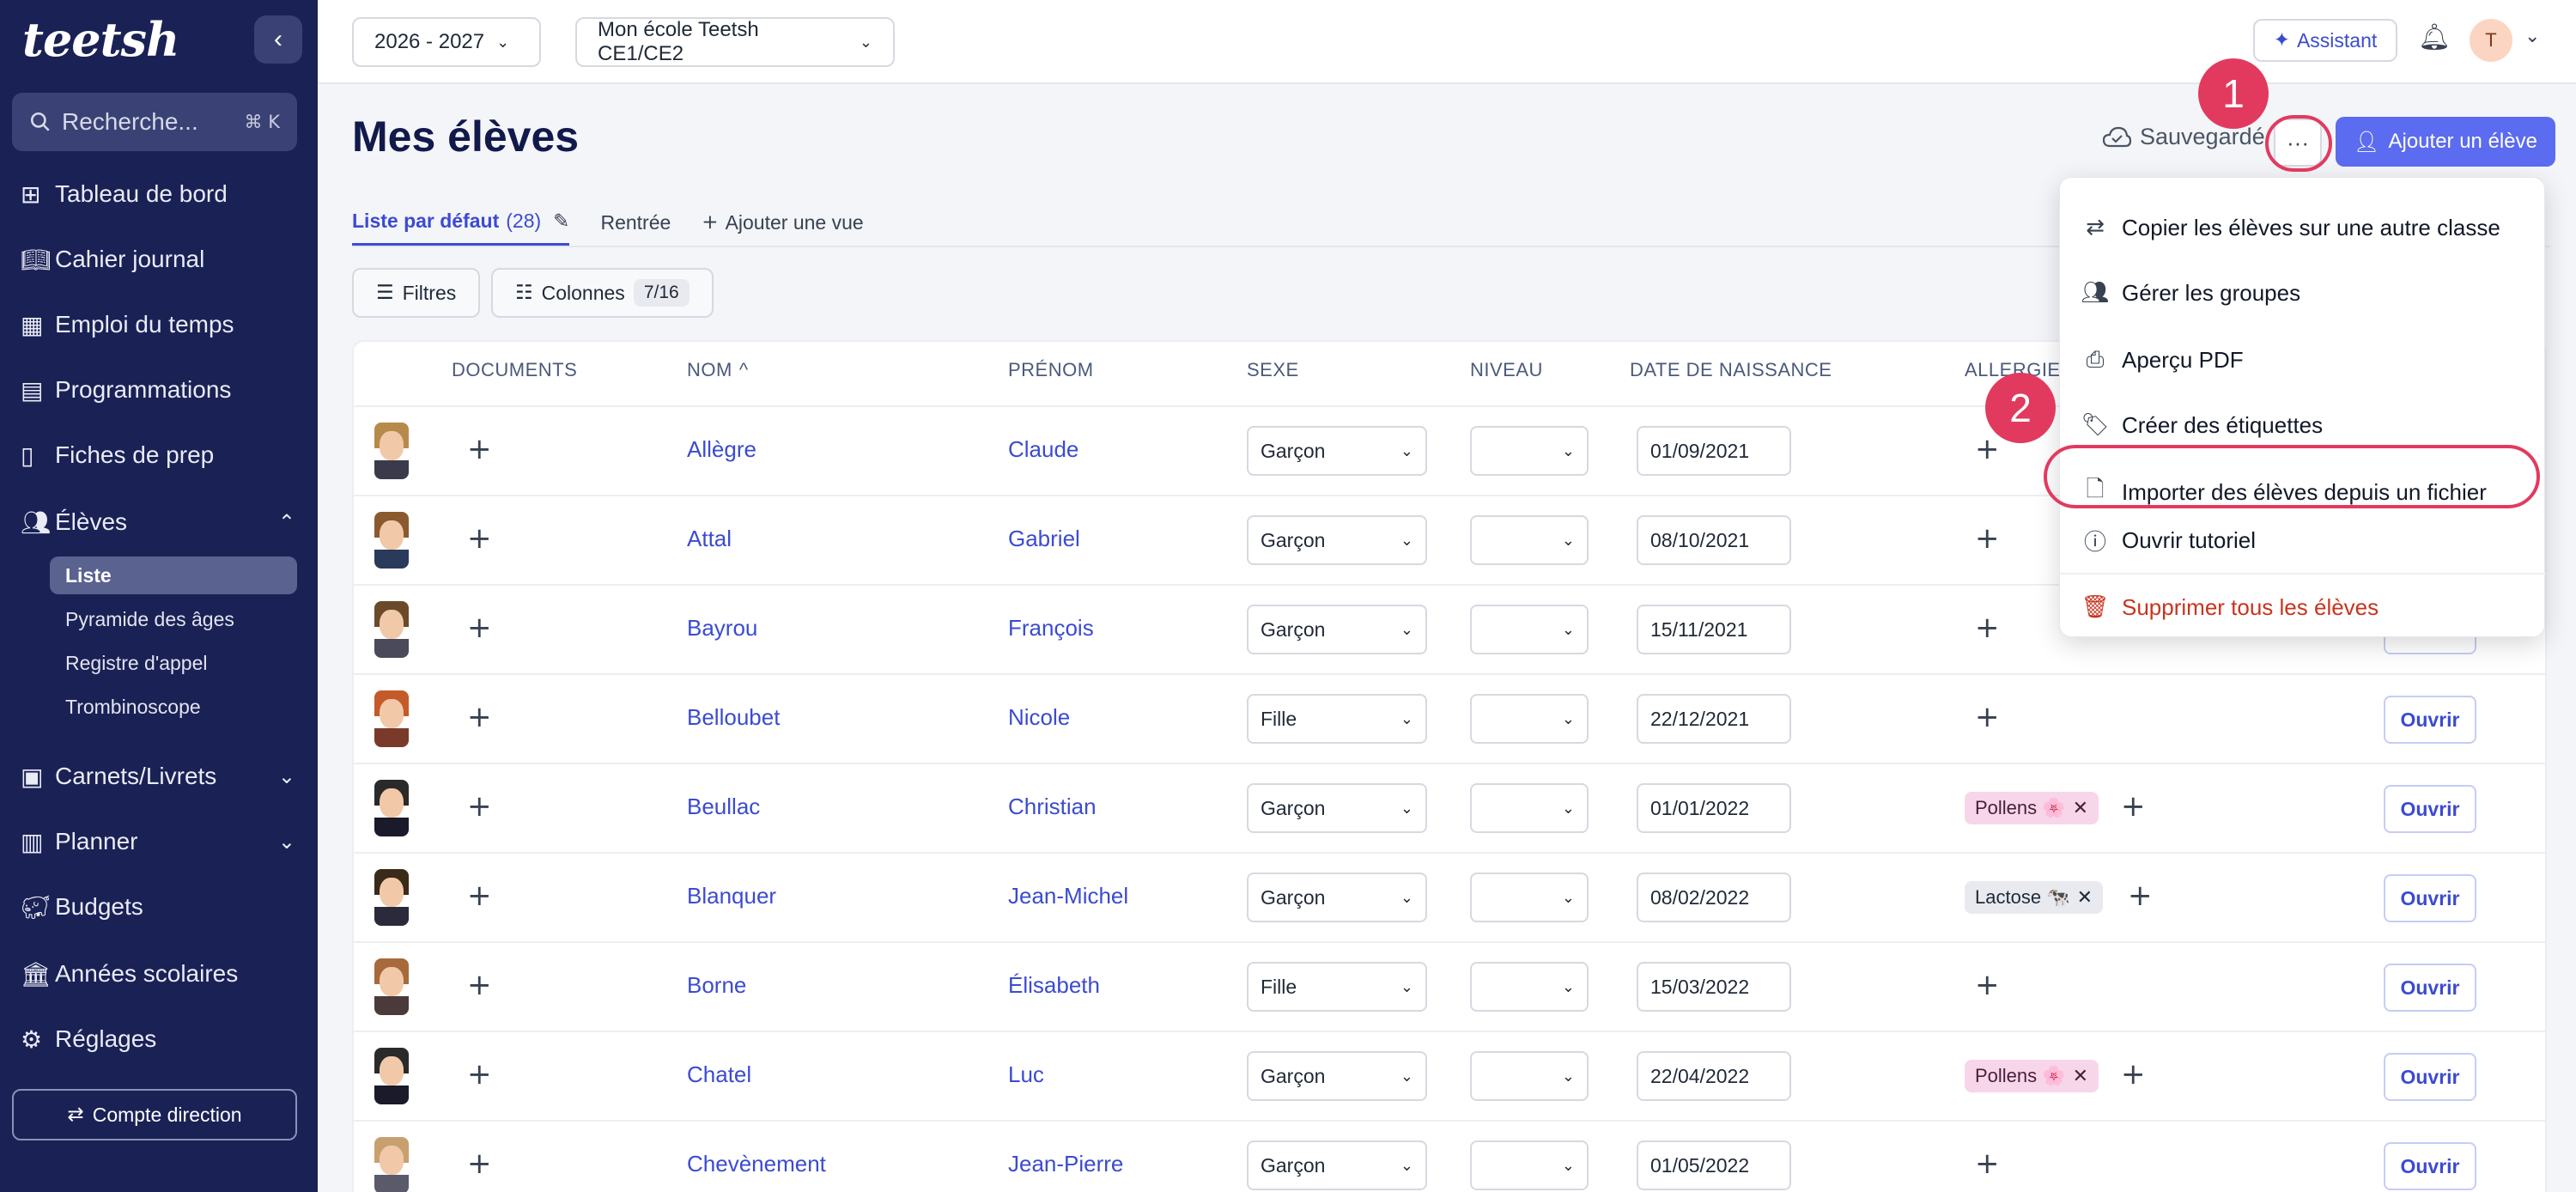 Image resolution: width=2576 pixels, height=1192 pixels. What do you see at coordinates (174, 575) in the screenshot?
I see `sub-item-liste: Liste` at bounding box center [174, 575].